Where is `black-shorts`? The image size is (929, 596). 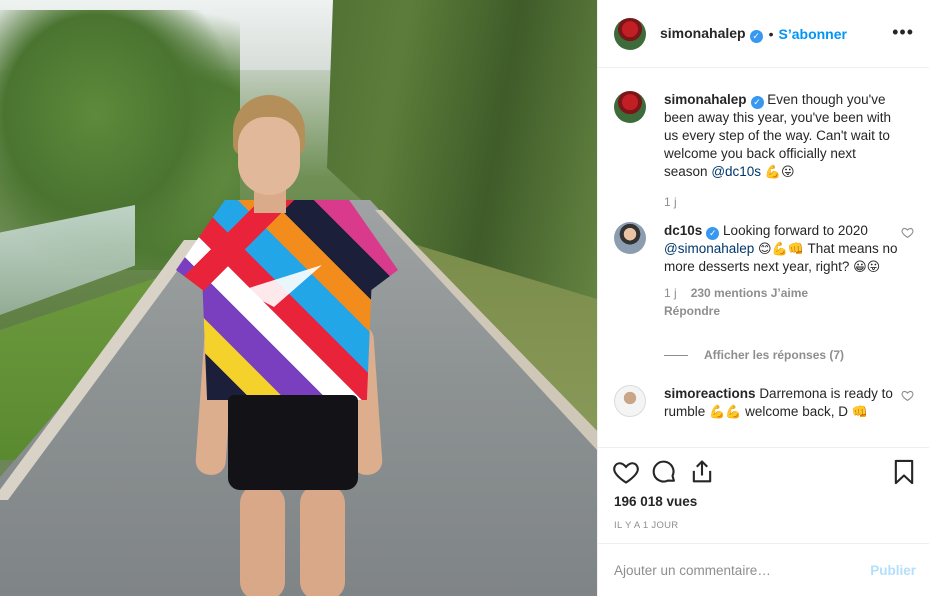 black-shorts is located at coordinates (293, 442).